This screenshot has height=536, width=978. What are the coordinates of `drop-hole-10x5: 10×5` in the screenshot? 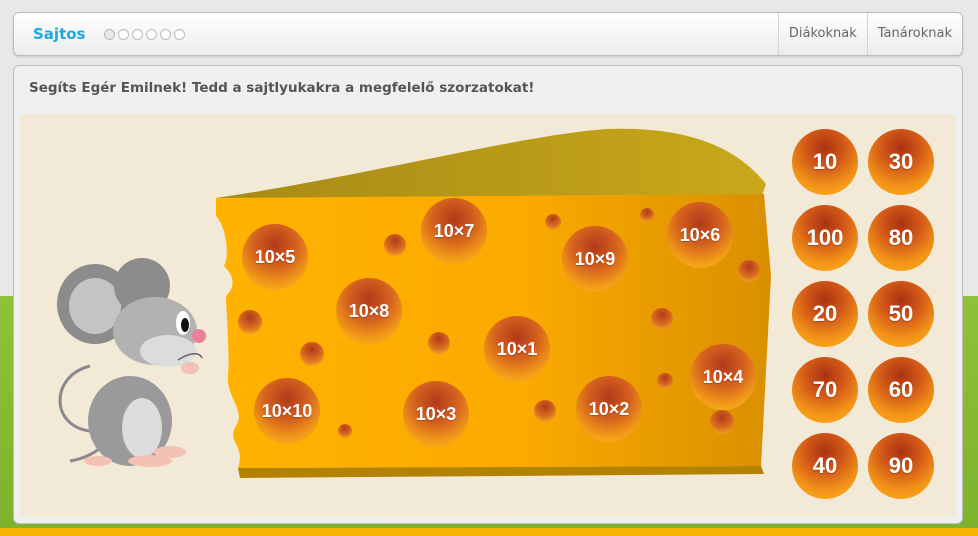 It's located at (275, 257).